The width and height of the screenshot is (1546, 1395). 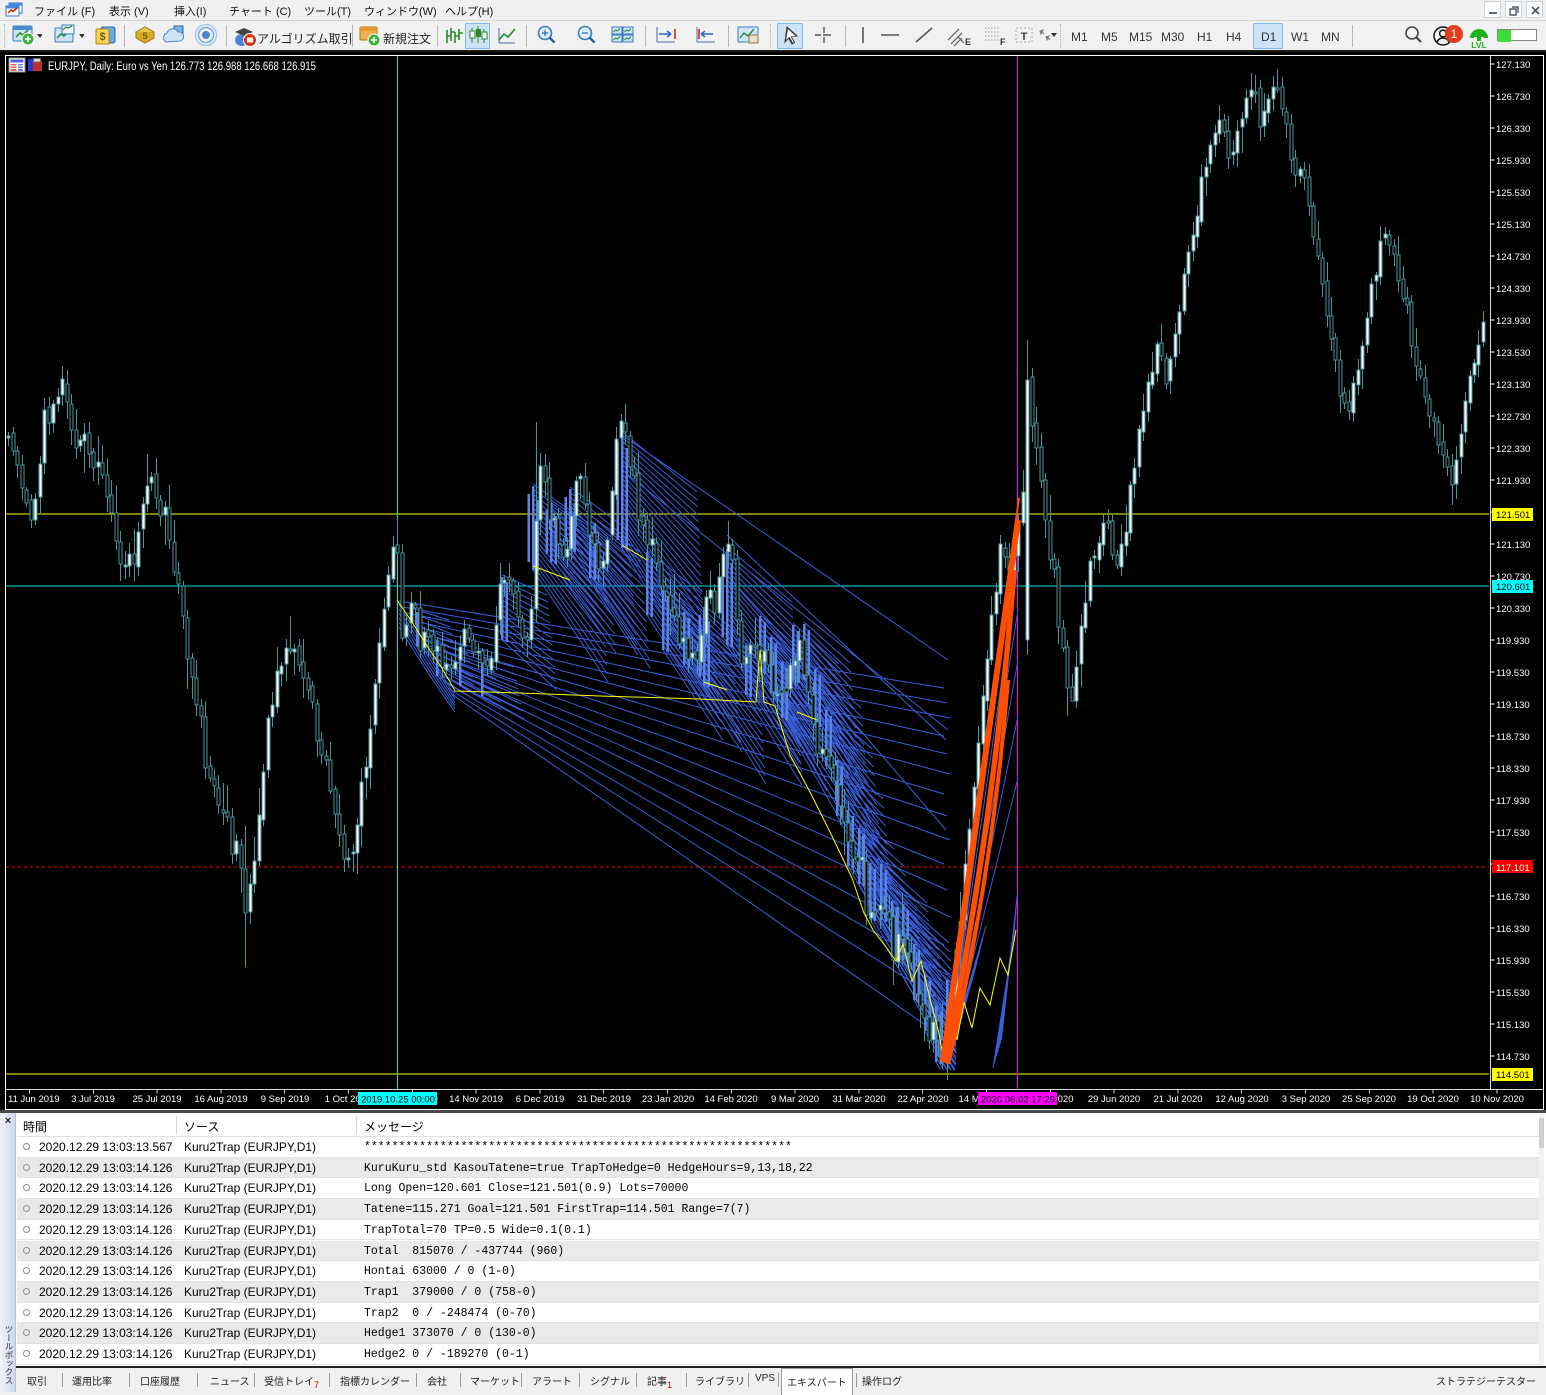 What do you see at coordinates (1478, 45) in the screenshot?
I see `svg-text: LVL` at bounding box center [1478, 45].